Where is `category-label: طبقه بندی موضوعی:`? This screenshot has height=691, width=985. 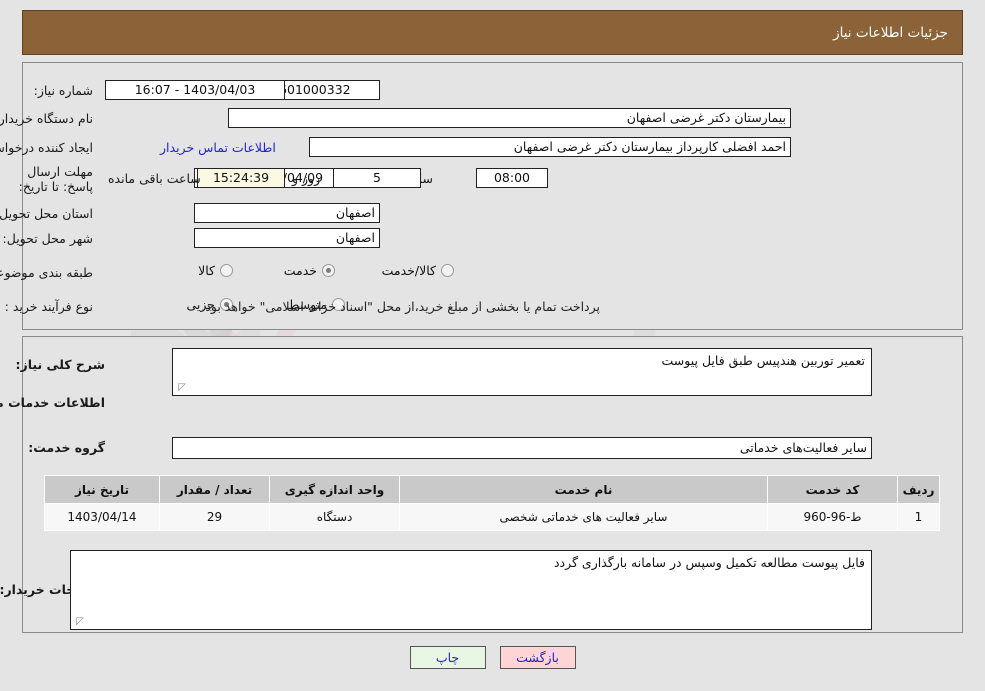 category-label: طبقه بندی موضوعی: is located at coordinates (46, 272).